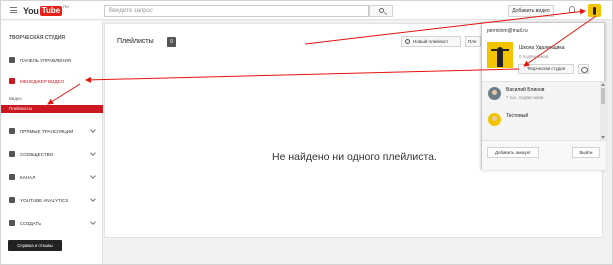 The image size is (613, 265). I want to click on sidebar-item-video-manager: МЕНЕДЖЕР ВИДЕО, so click(52, 81).